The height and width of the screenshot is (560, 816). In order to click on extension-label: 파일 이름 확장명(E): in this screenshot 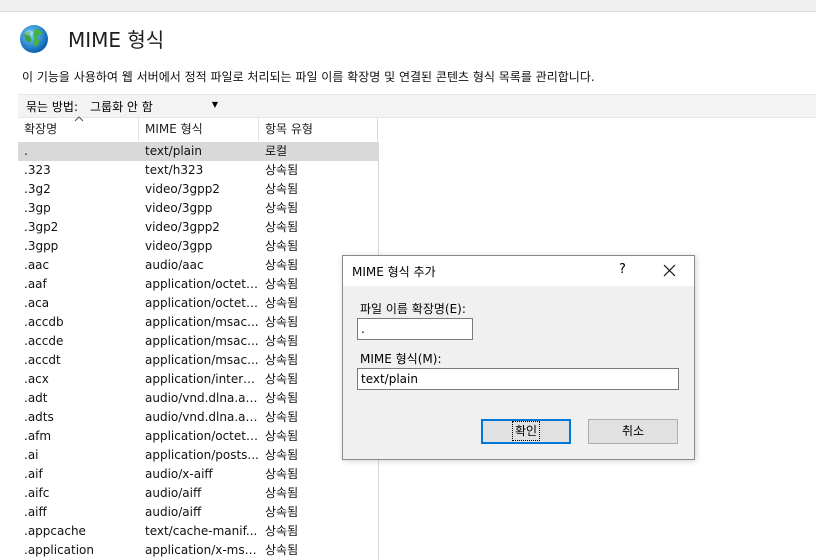, I will do `click(413, 309)`.